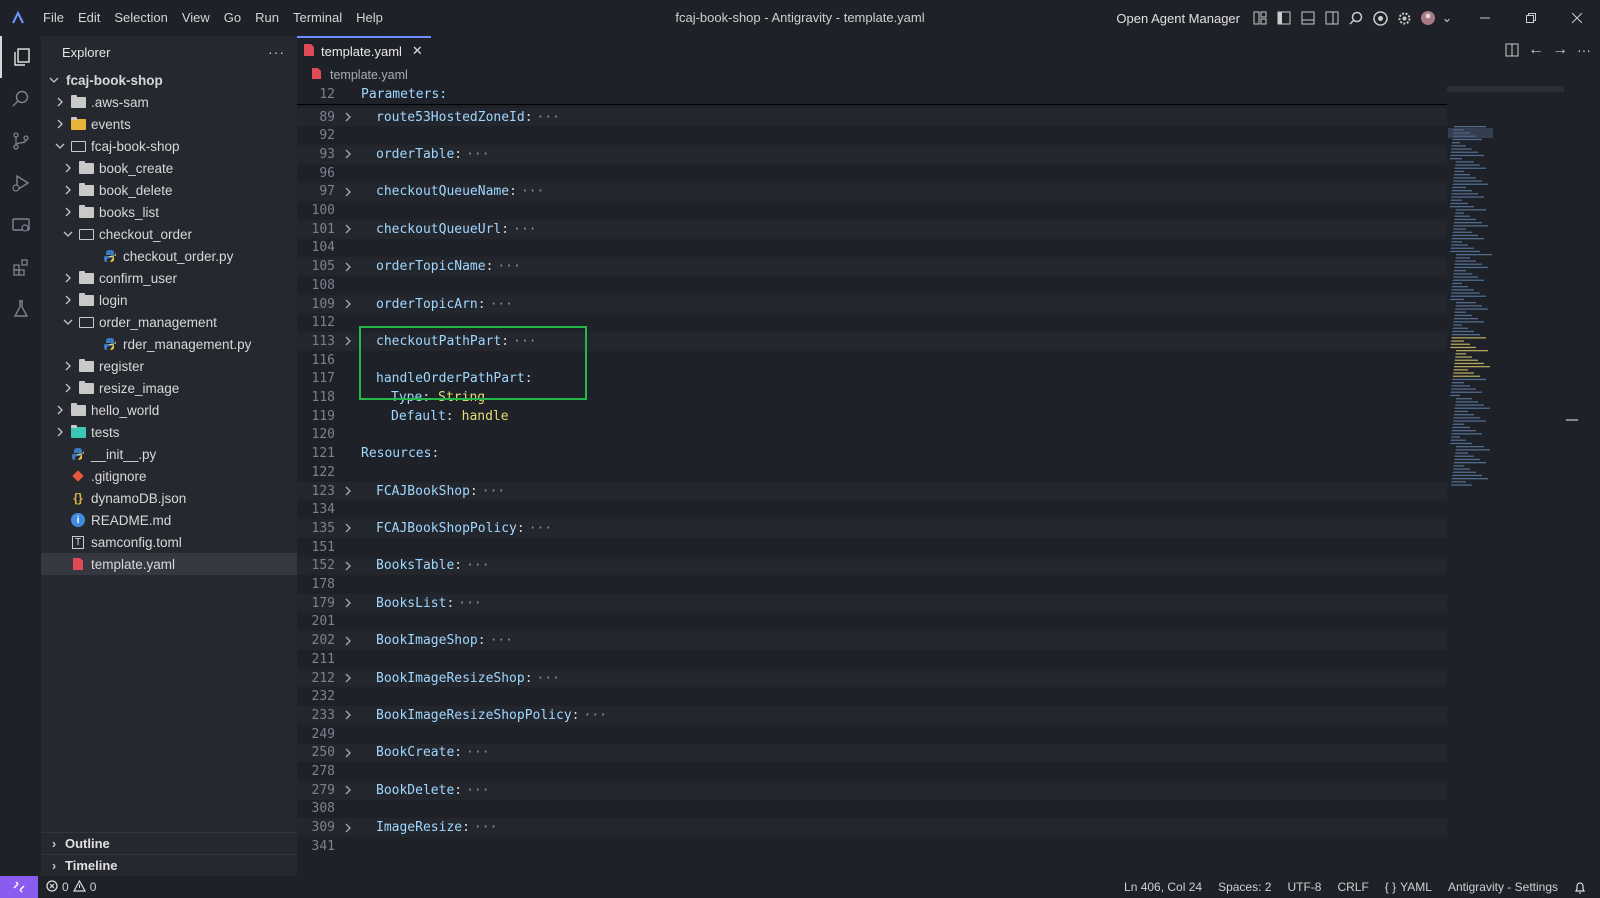 The image size is (1600, 898). What do you see at coordinates (20, 183) in the screenshot?
I see `run-debug-icon` at bounding box center [20, 183].